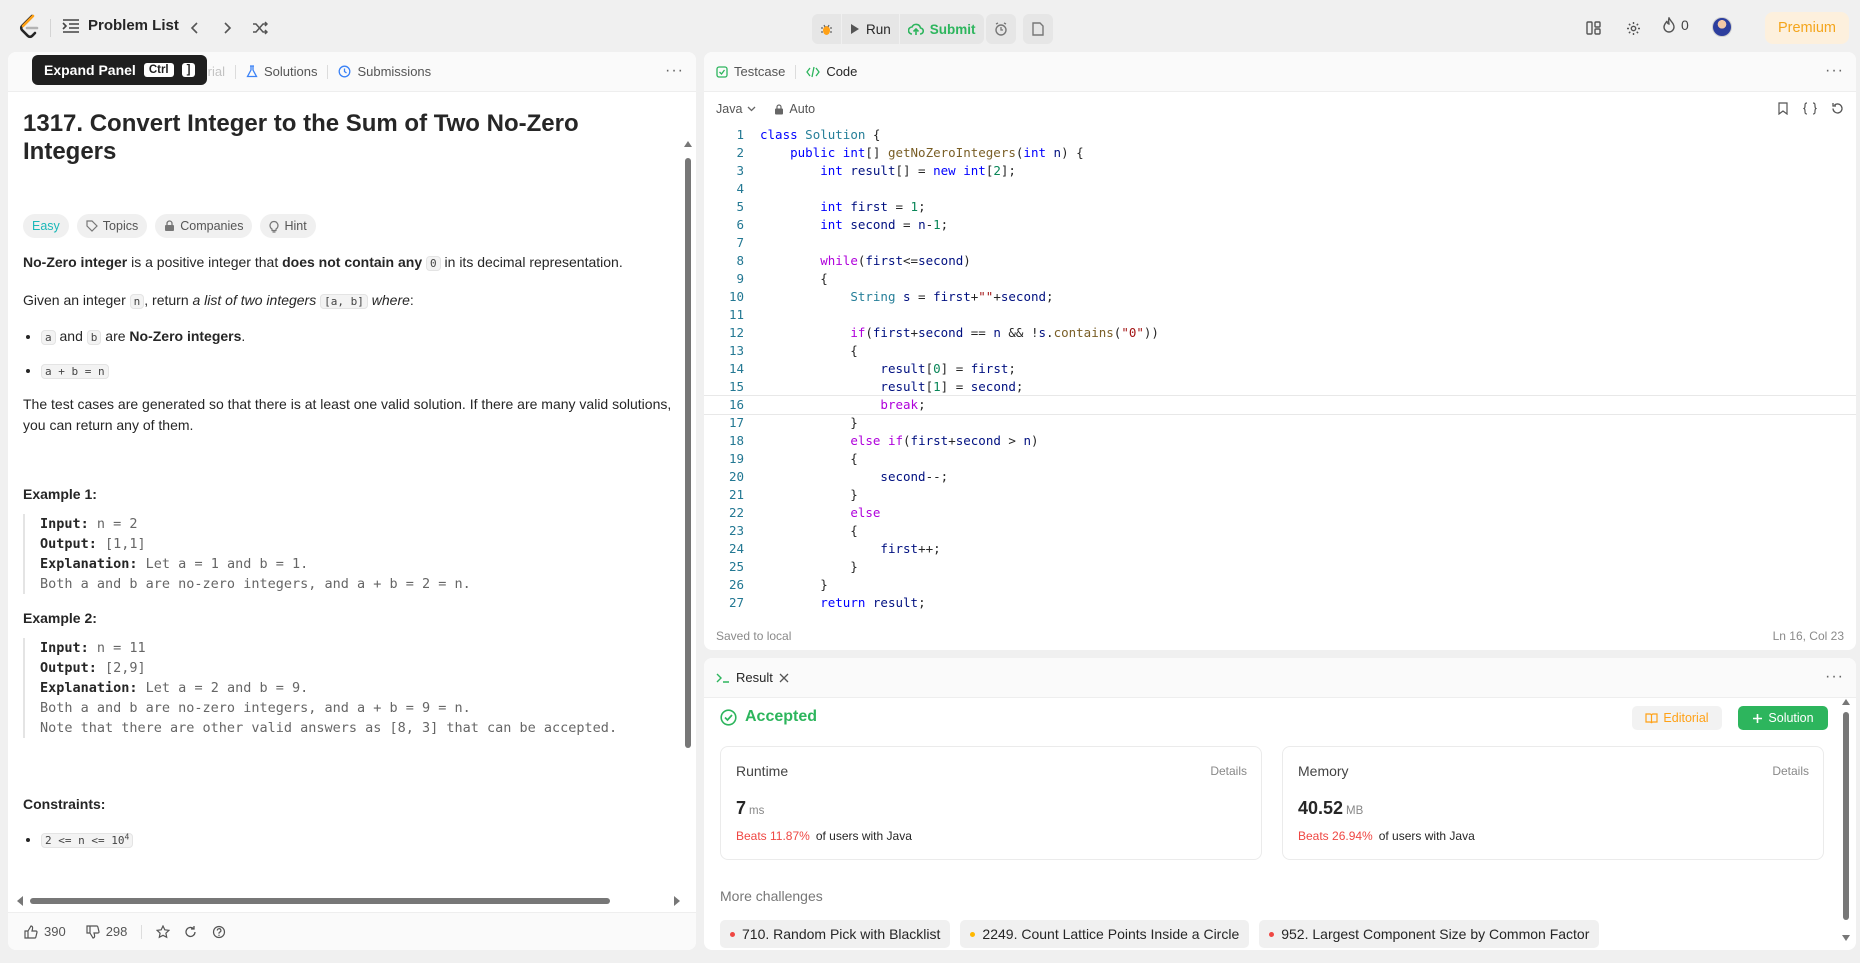 The image size is (1860, 963). What do you see at coordinates (1280, 171) in the screenshot?
I see `code-line: 3 int result[] = new int[2];` at bounding box center [1280, 171].